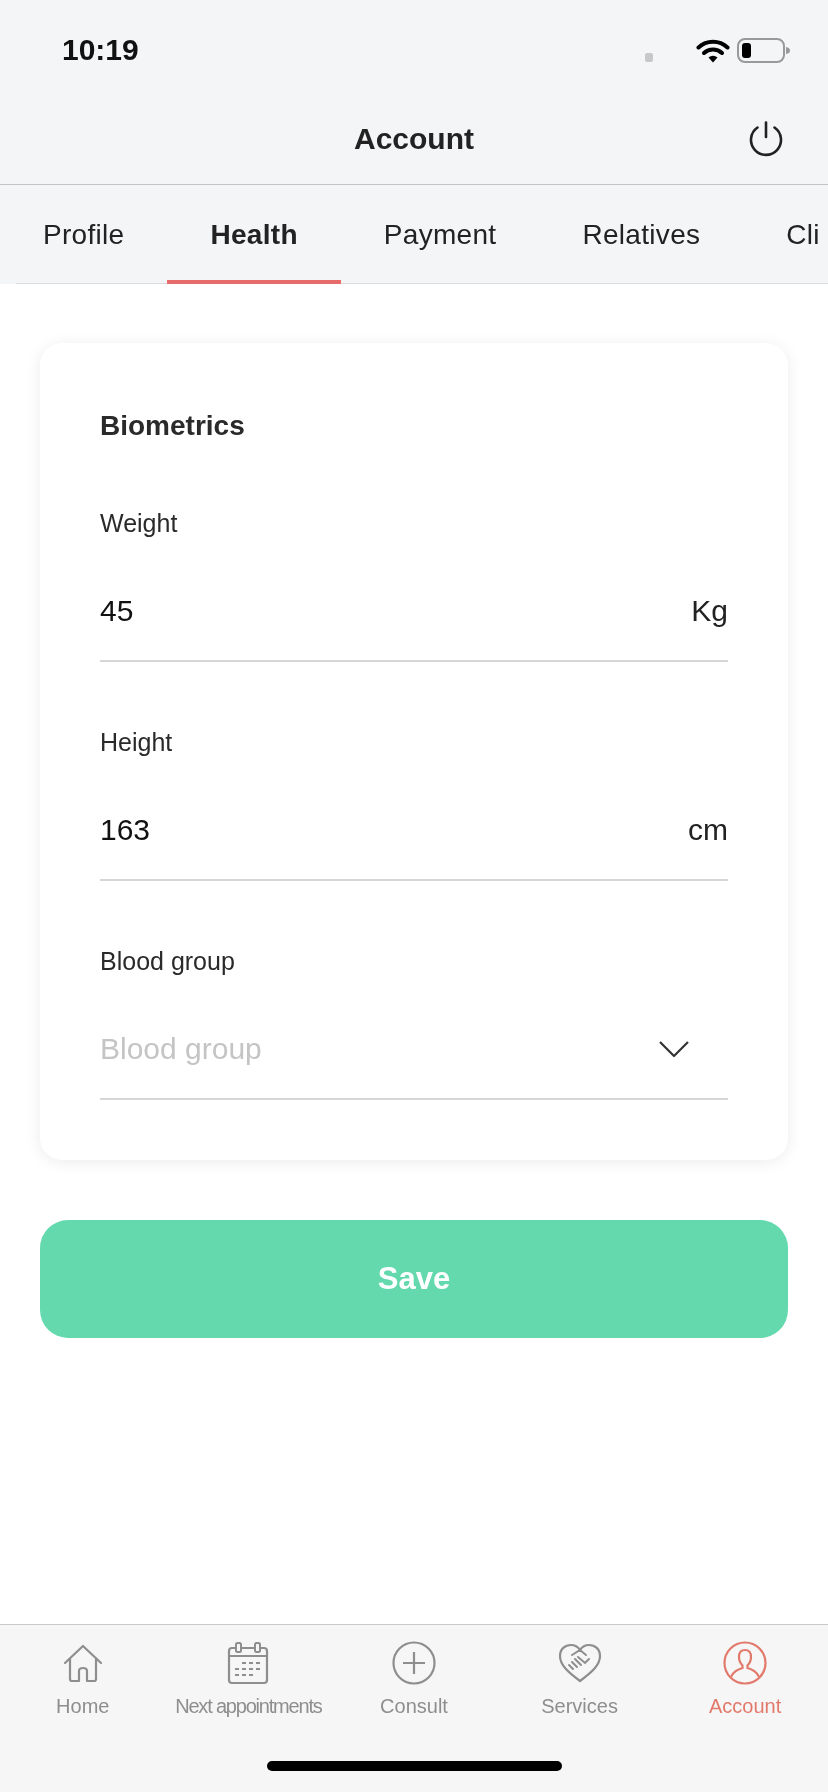 This screenshot has height=1792, width=828. Describe the element at coordinates (248, 1663) in the screenshot. I see `calendar-icon` at that location.